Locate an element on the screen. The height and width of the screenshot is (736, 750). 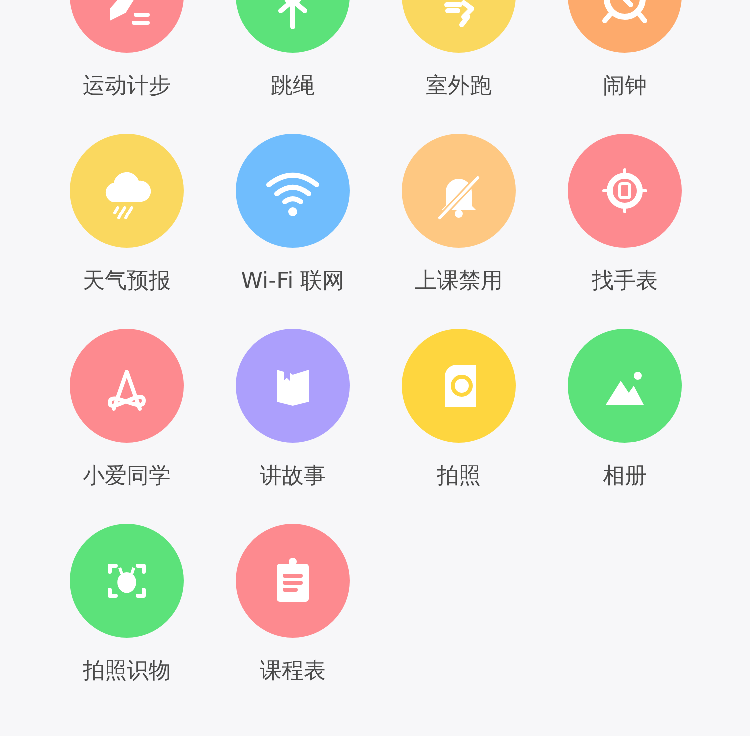
infinity-peak-icon is located at coordinates (127, 386).